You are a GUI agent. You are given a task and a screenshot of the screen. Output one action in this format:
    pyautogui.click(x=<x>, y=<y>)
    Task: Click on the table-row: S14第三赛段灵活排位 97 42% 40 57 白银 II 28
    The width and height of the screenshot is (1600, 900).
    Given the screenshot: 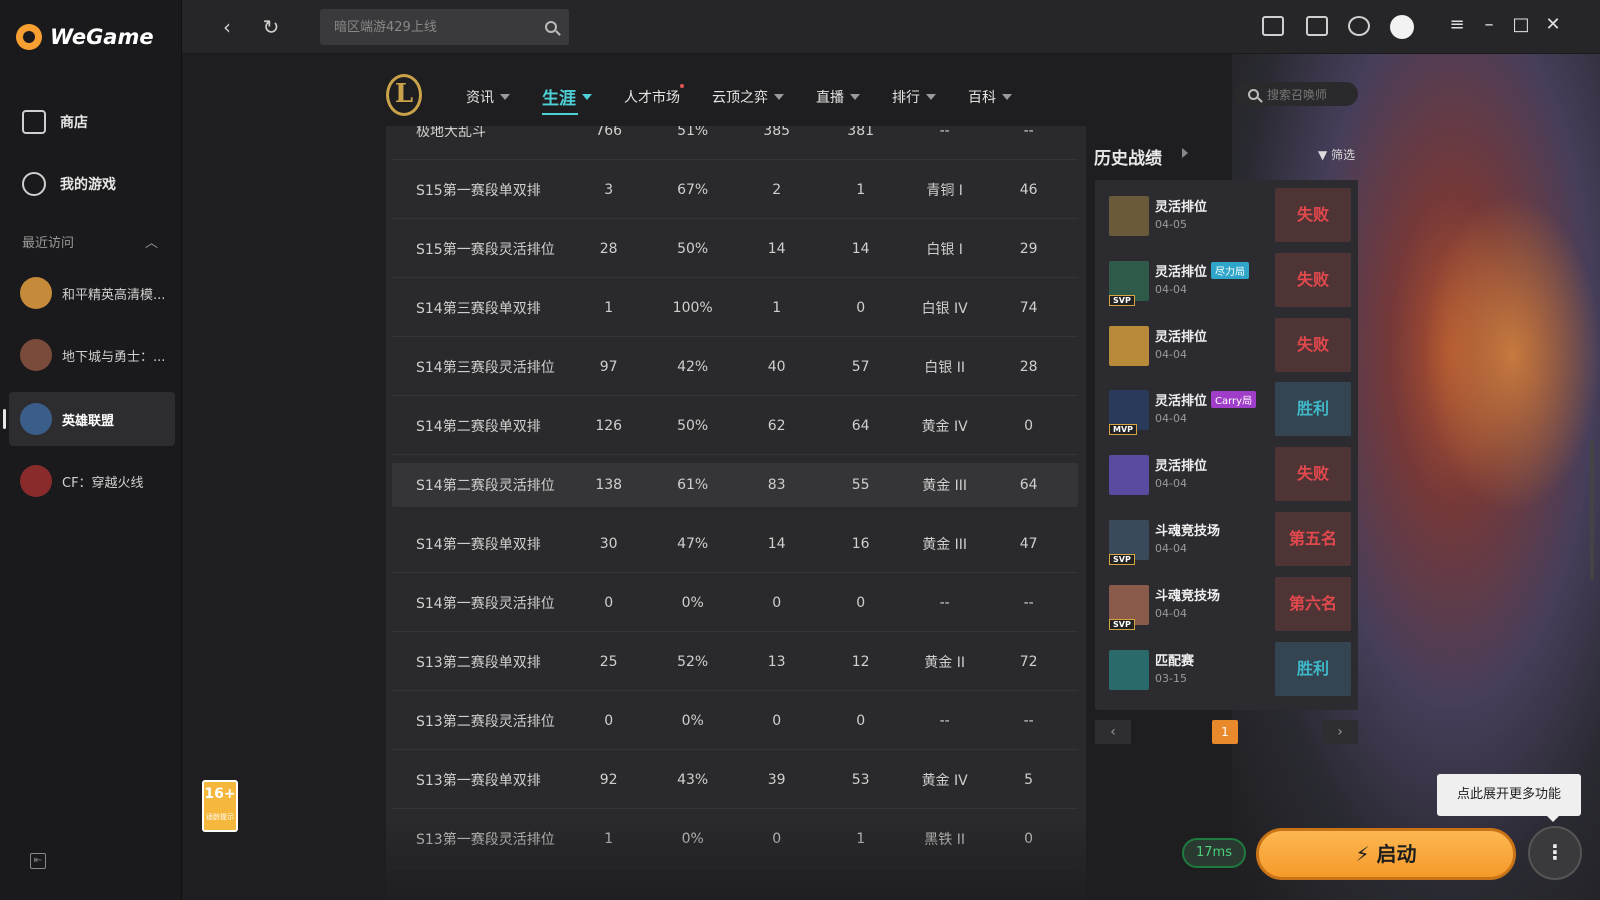 What is the action you would take?
    pyautogui.click(x=735, y=367)
    